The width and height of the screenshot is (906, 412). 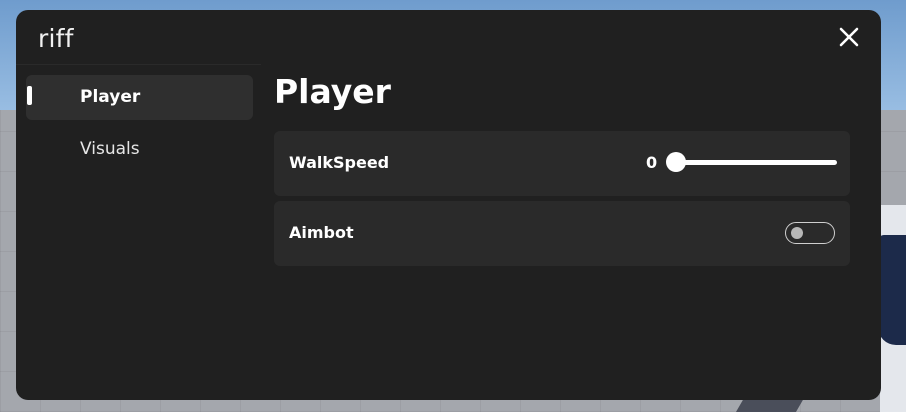 What do you see at coordinates (138, 37) in the screenshot?
I see `title-bar: riff` at bounding box center [138, 37].